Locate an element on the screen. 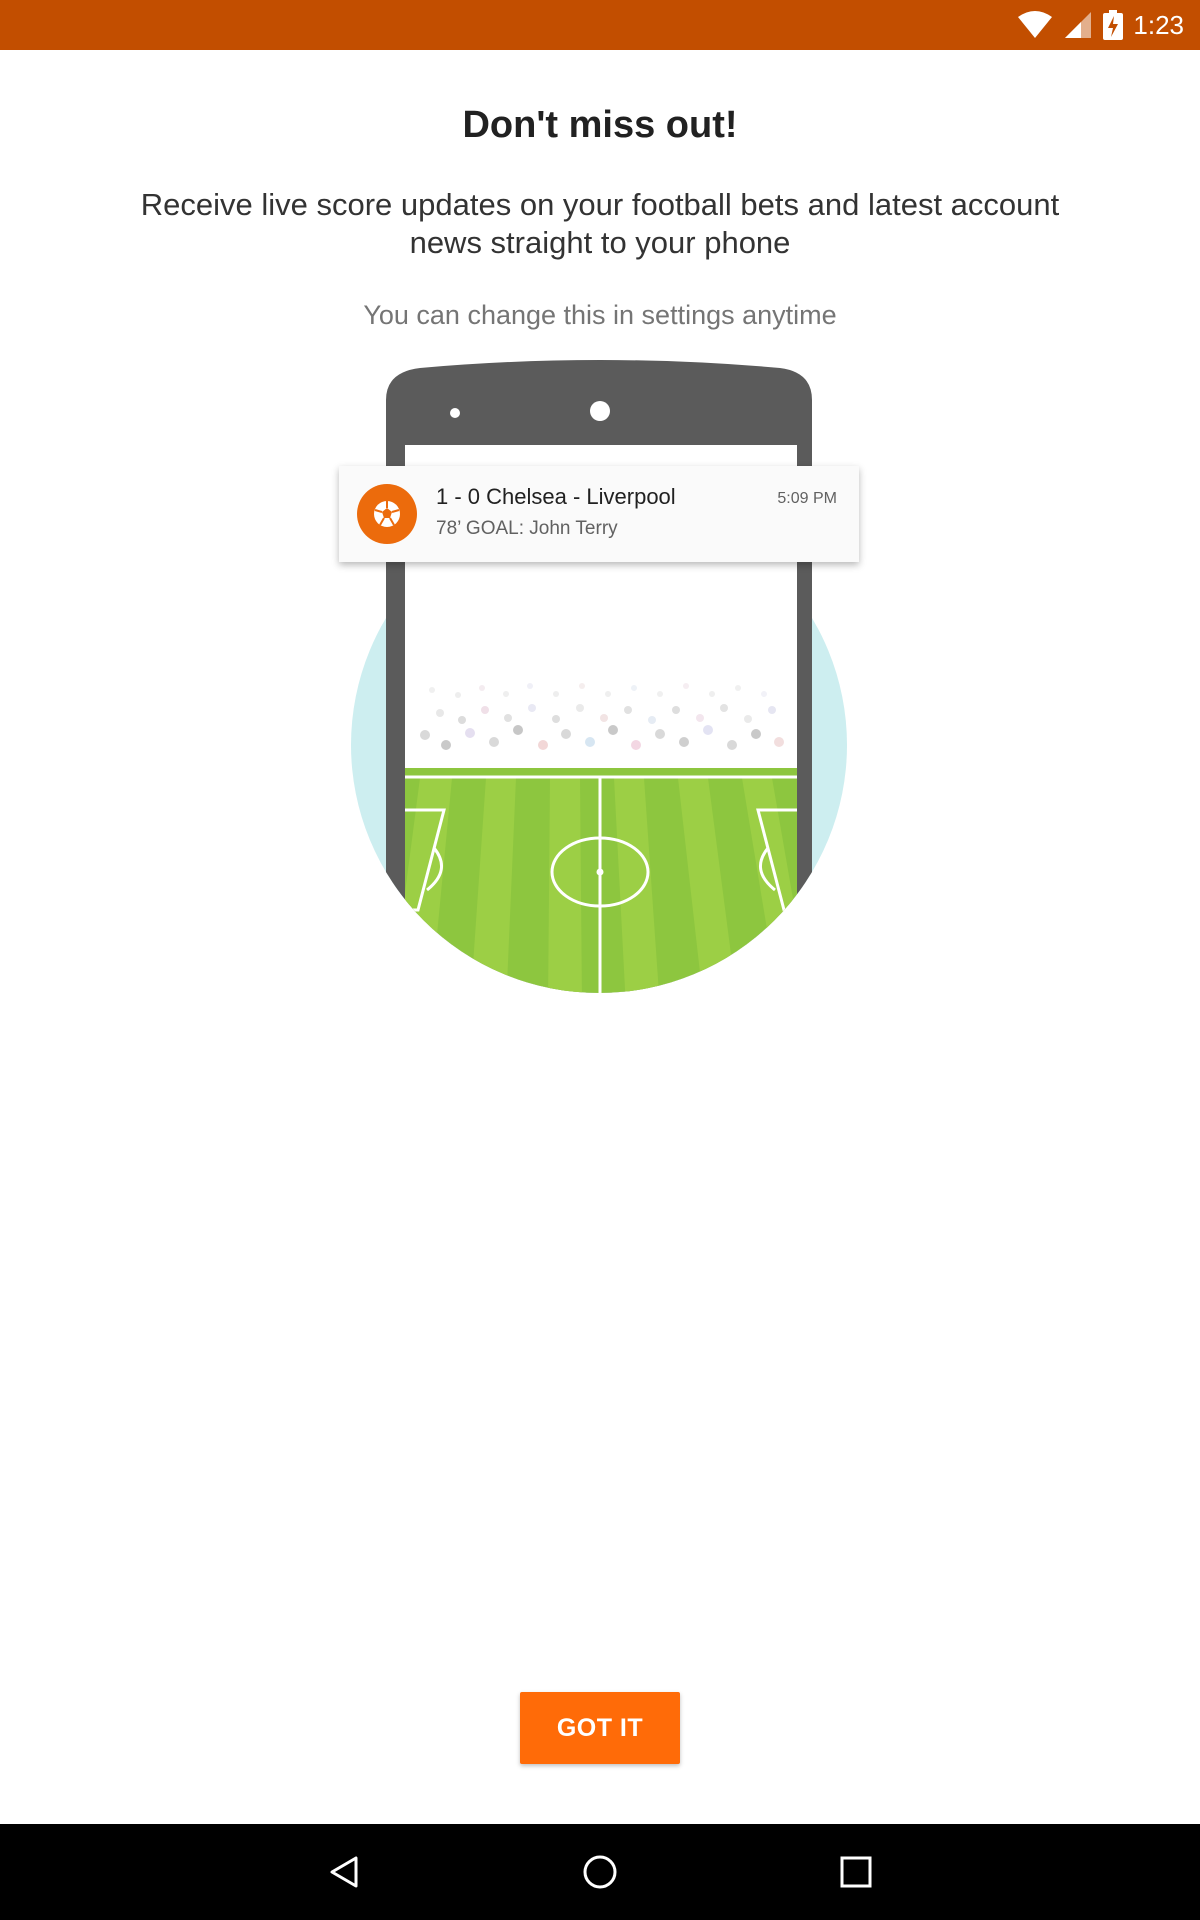  cell-signal-icon is located at coordinates (1078, 25).